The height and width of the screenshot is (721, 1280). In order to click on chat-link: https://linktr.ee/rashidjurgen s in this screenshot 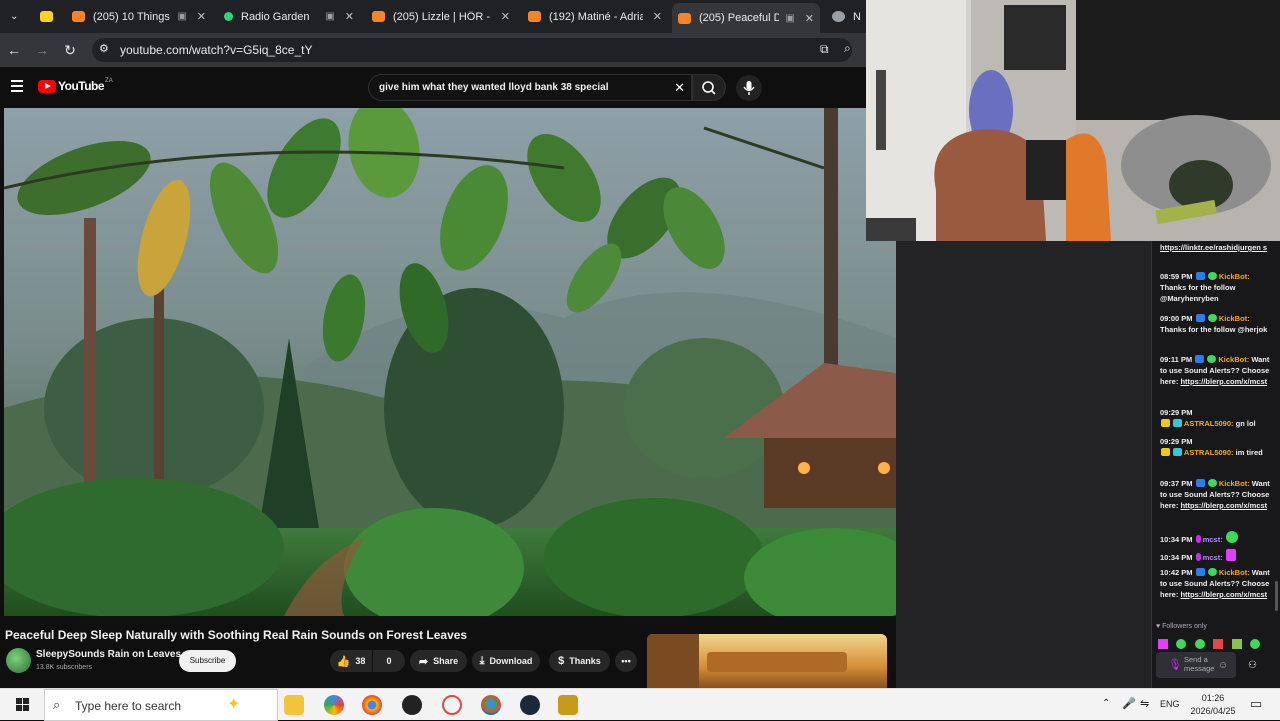, I will do `click(1213, 247)`.